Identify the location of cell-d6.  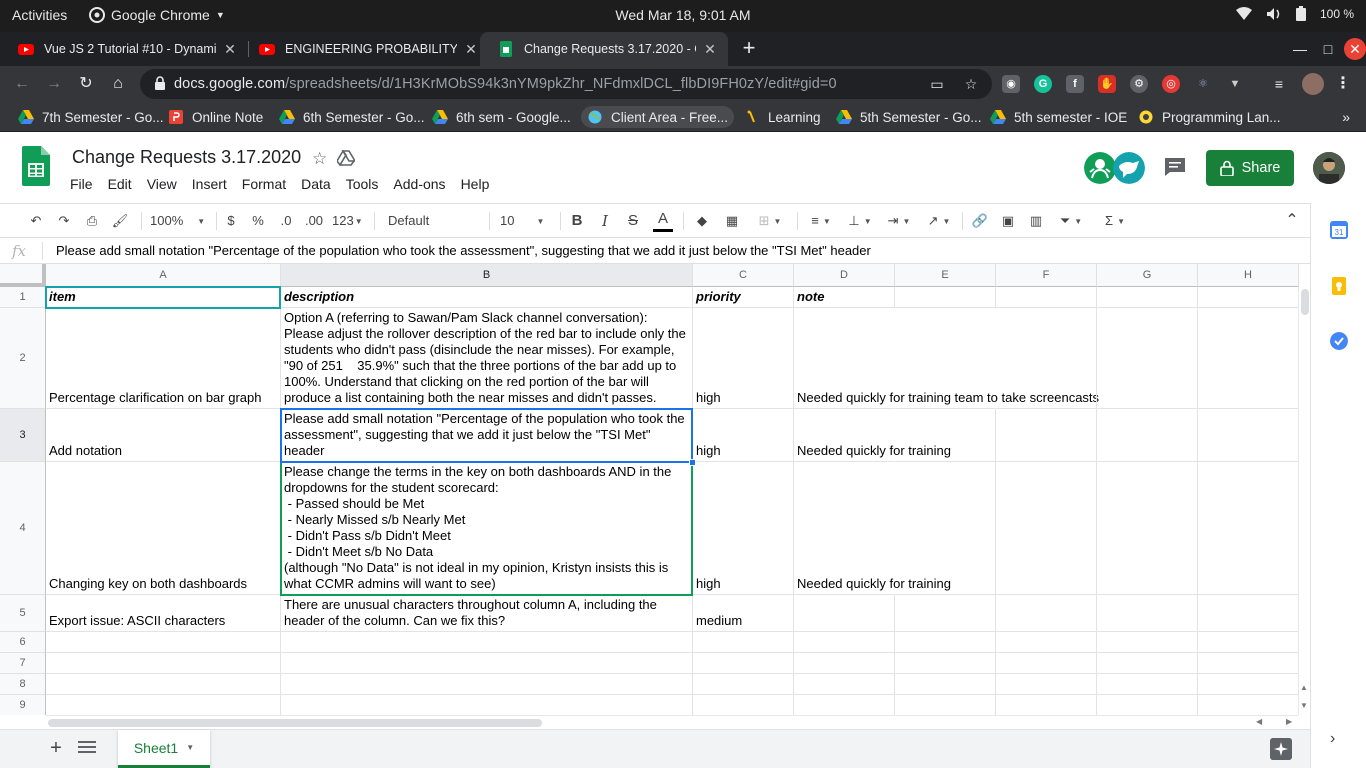
(844, 642).